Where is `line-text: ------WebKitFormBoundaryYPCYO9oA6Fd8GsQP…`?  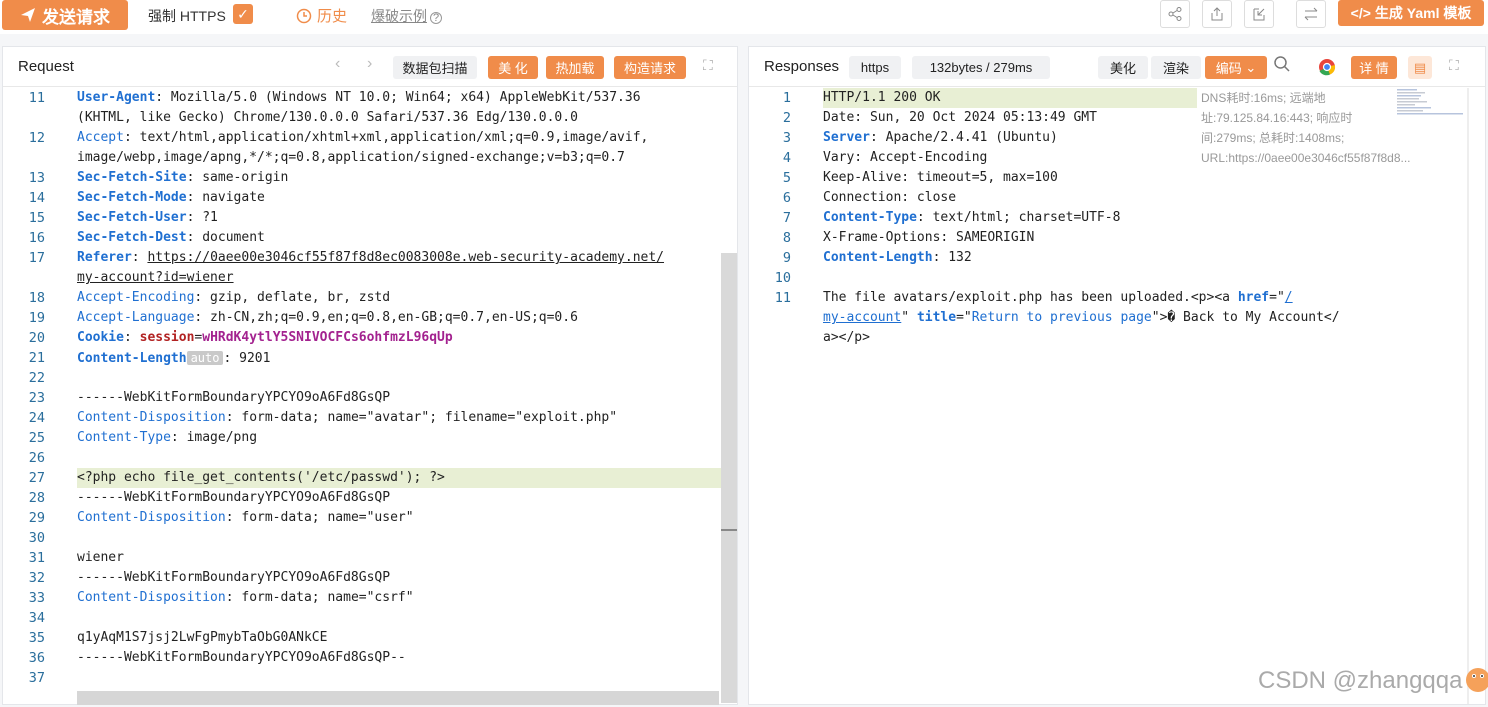 line-text: ------WebKitFormBoundaryYPCYO9oA6Fd8GsQP… is located at coordinates (241, 658).